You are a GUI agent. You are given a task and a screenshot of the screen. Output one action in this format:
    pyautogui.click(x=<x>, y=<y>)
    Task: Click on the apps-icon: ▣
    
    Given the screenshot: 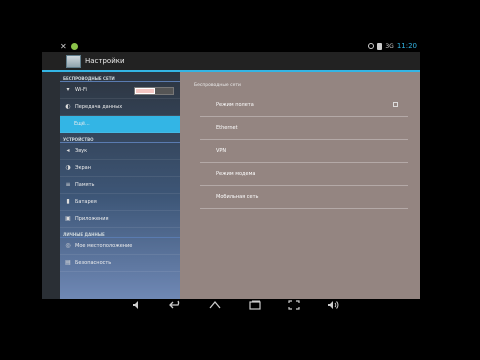 What is the action you would take?
    pyautogui.click(x=68, y=218)
    